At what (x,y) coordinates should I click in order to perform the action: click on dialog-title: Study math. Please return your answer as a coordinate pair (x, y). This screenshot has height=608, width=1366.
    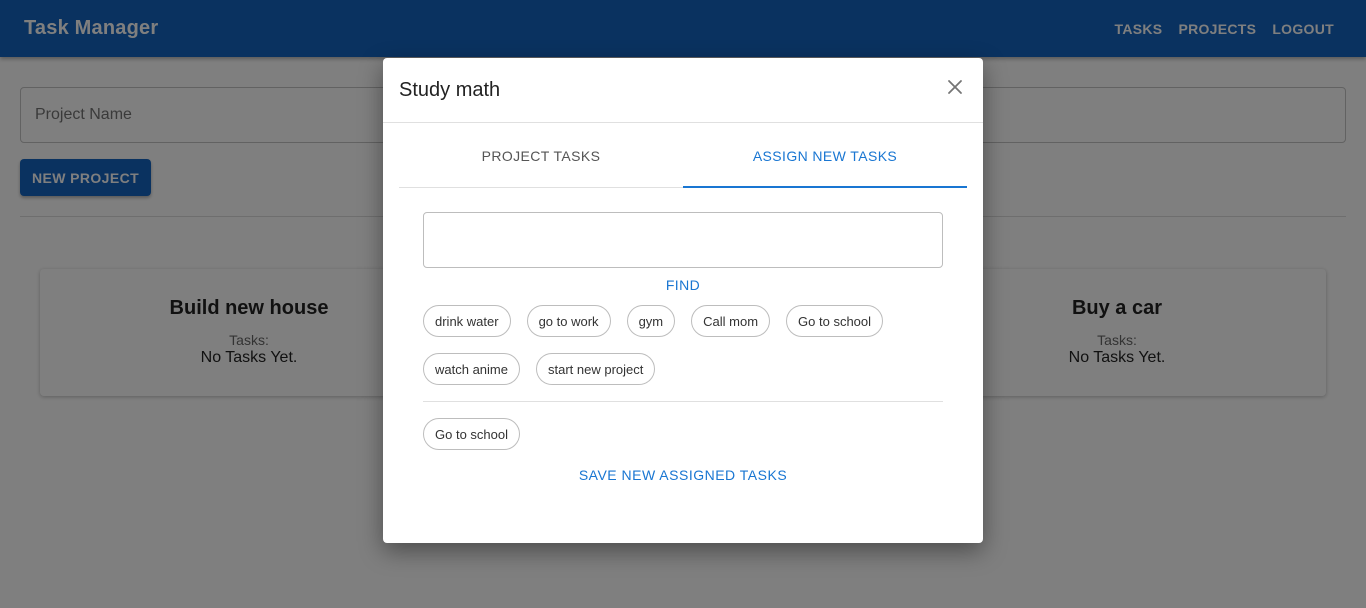
    Looking at the image, I should click on (450, 90).